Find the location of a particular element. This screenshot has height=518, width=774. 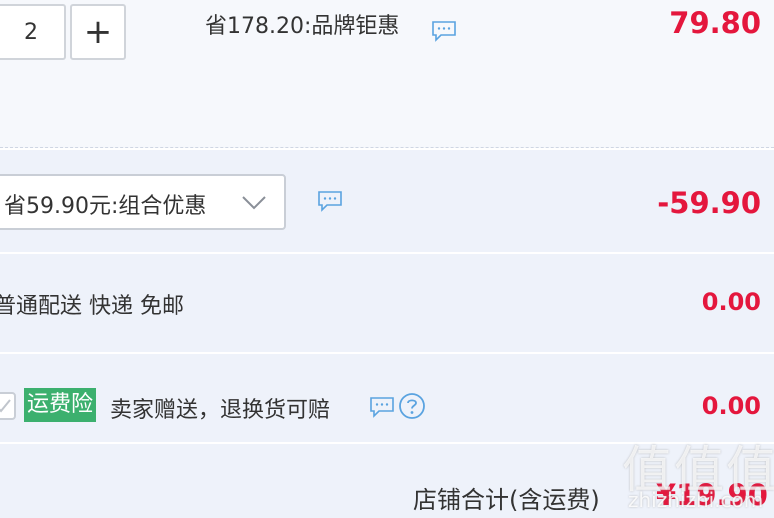

question-icon is located at coordinates (412, 406).